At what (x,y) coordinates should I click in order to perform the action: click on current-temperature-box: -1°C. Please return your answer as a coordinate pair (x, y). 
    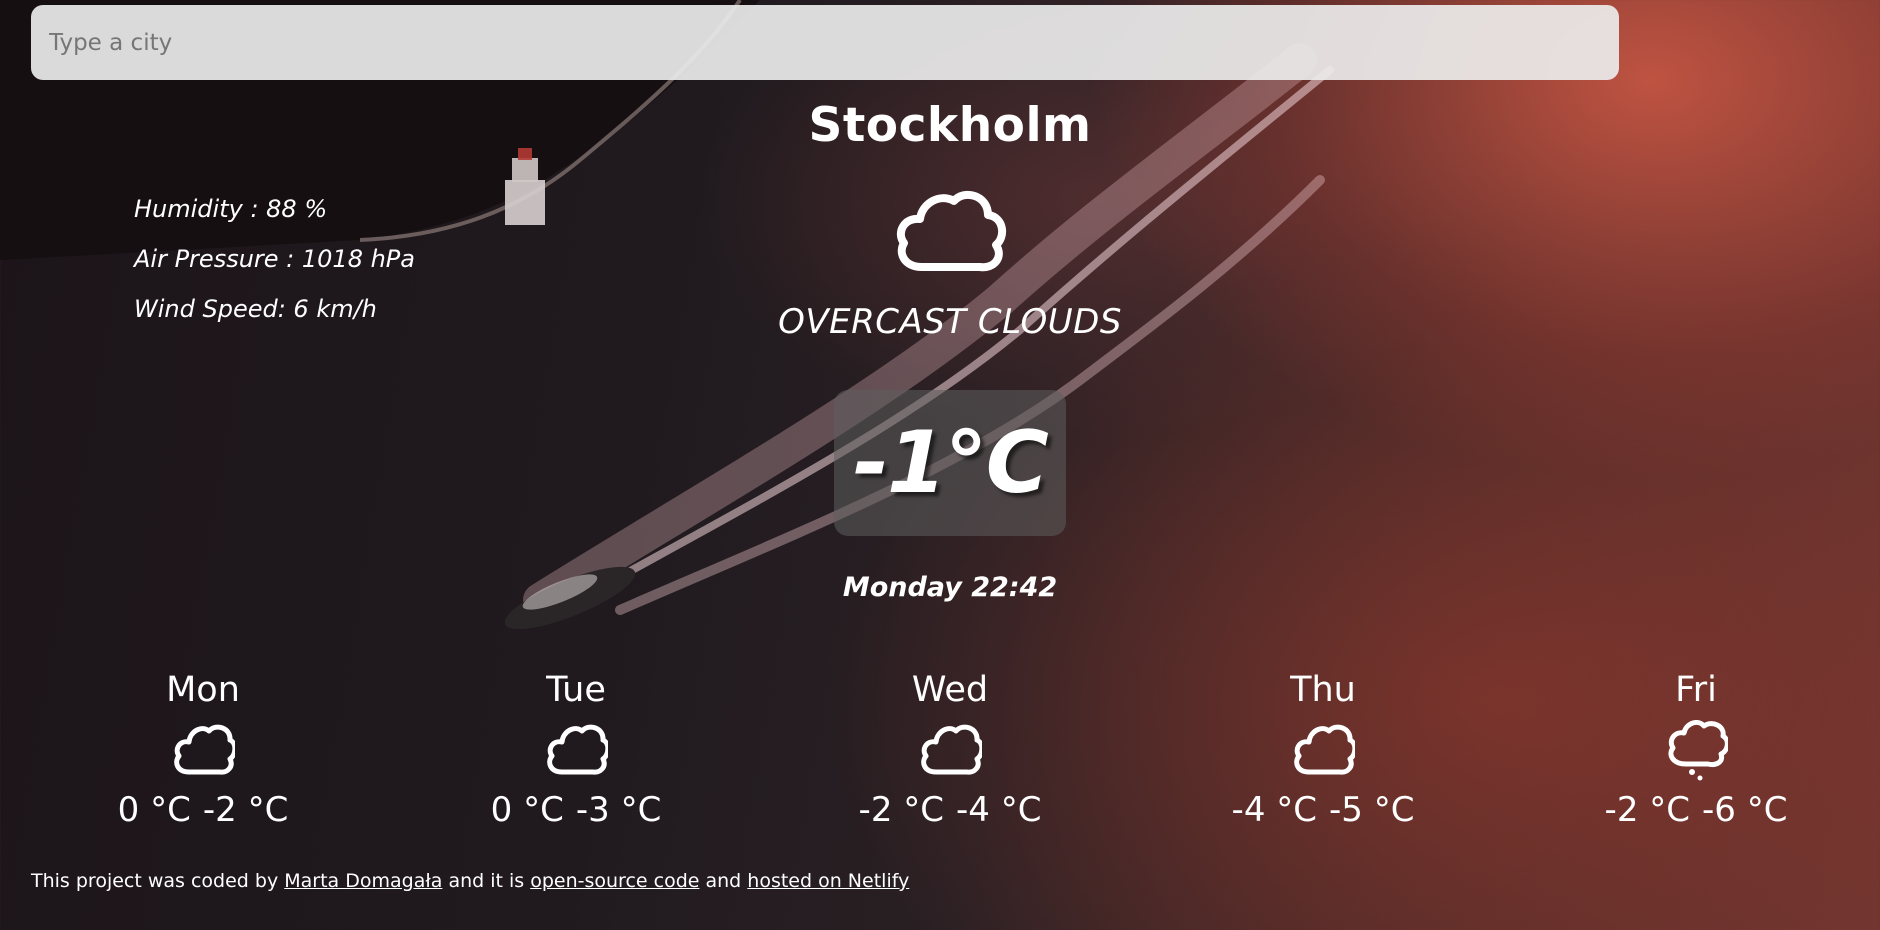
    Looking at the image, I should click on (950, 463).